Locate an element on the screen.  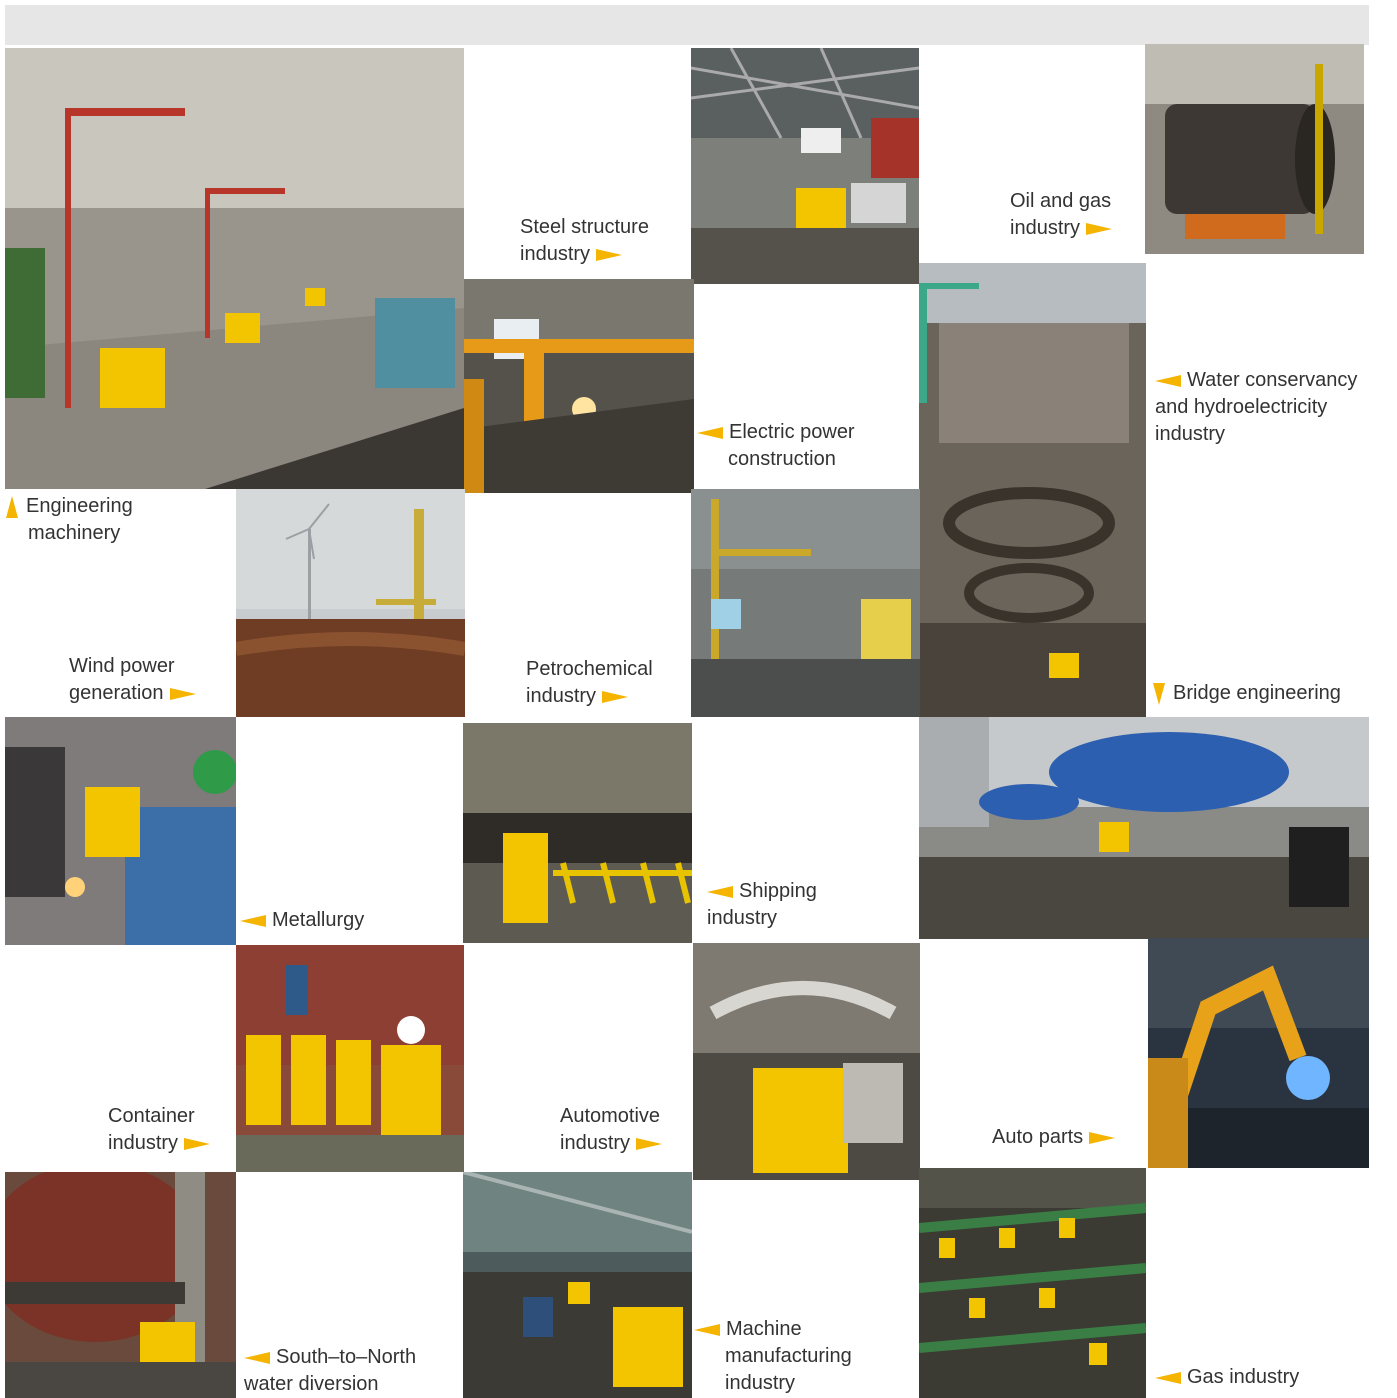
photo-engineering-machinery is located at coordinates (234, 268).